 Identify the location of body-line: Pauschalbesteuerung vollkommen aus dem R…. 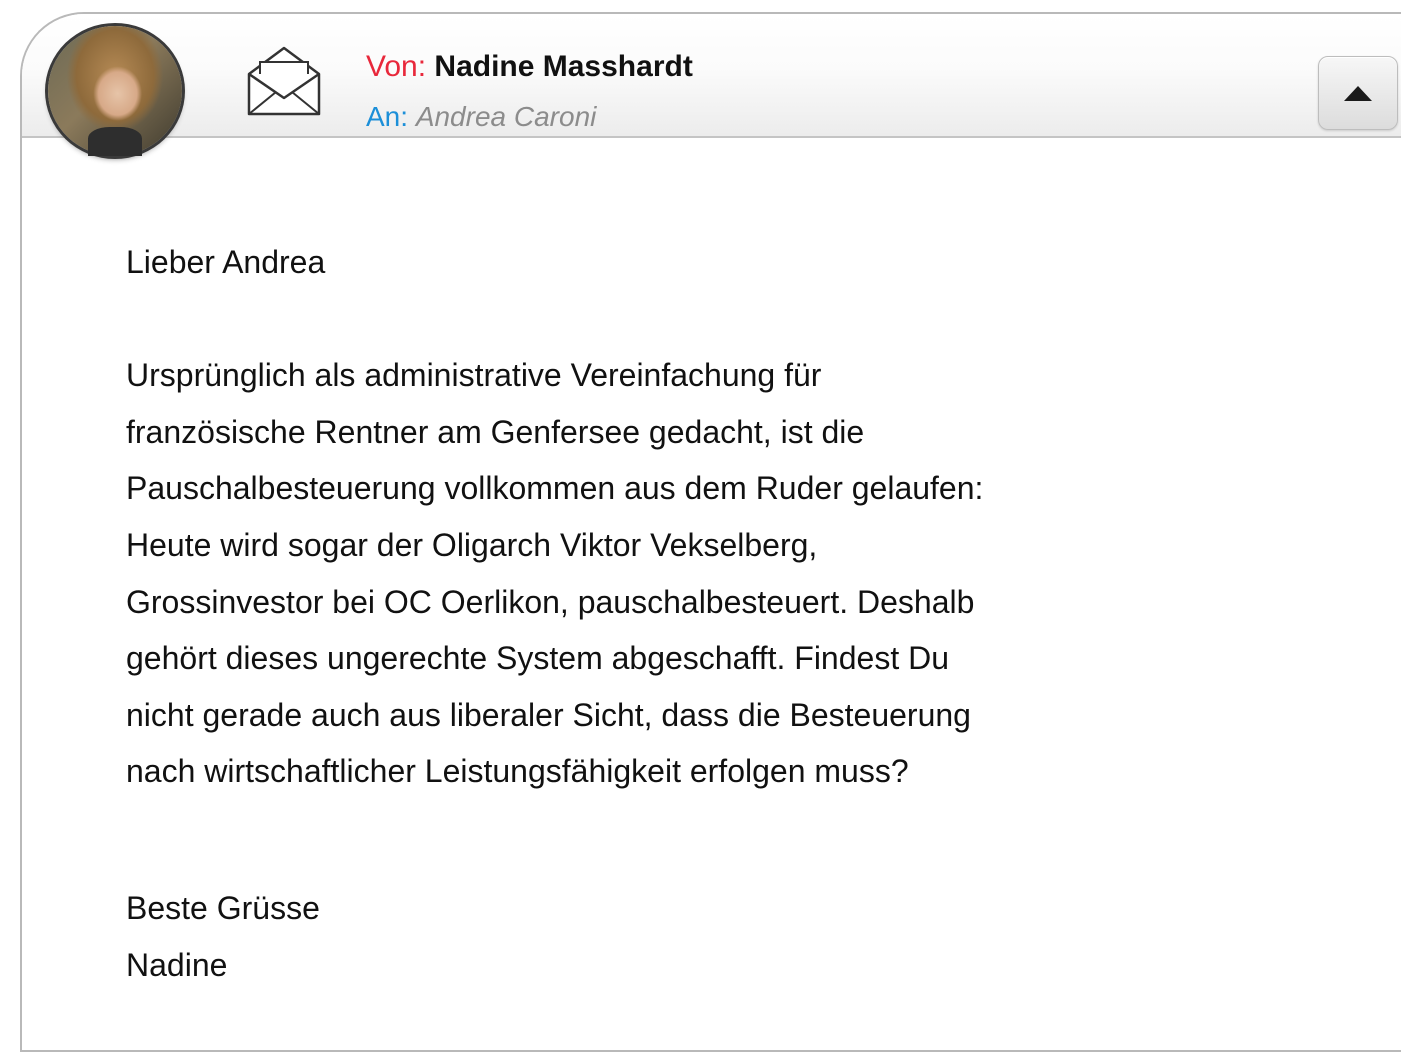
(555, 488).